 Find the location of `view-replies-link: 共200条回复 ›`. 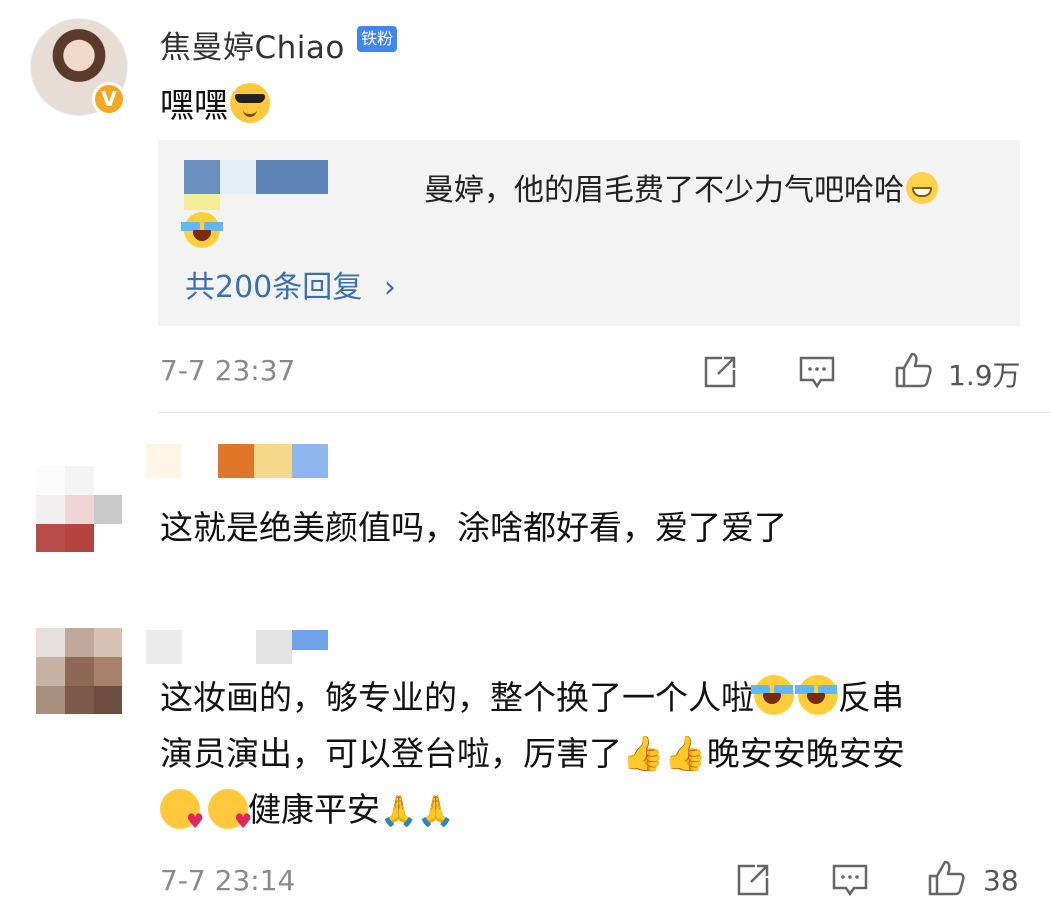

view-replies-link: 共200条回复 › is located at coordinates (290, 284).